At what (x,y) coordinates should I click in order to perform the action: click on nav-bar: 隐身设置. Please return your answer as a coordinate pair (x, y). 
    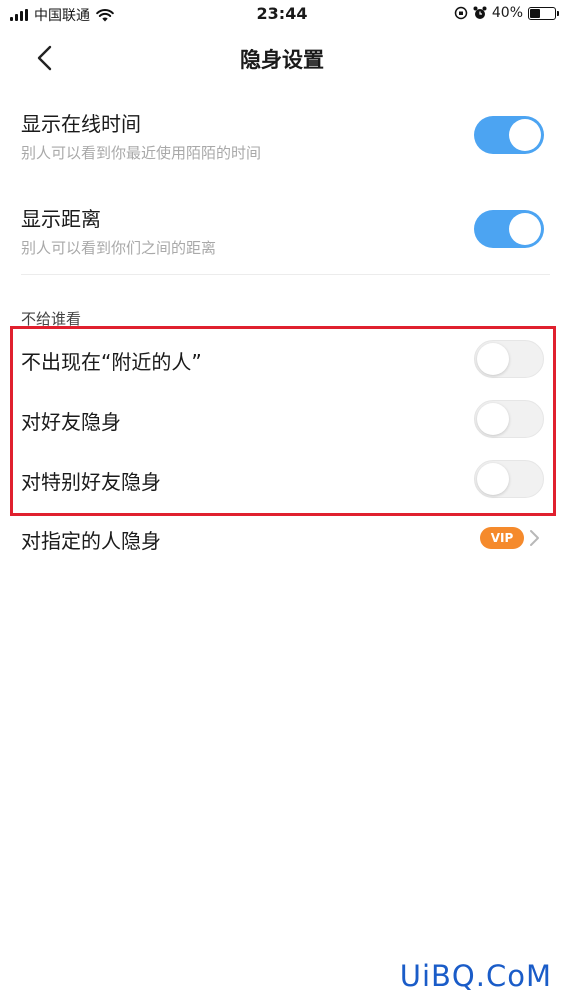
    Looking at the image, I should click on (282, 58).